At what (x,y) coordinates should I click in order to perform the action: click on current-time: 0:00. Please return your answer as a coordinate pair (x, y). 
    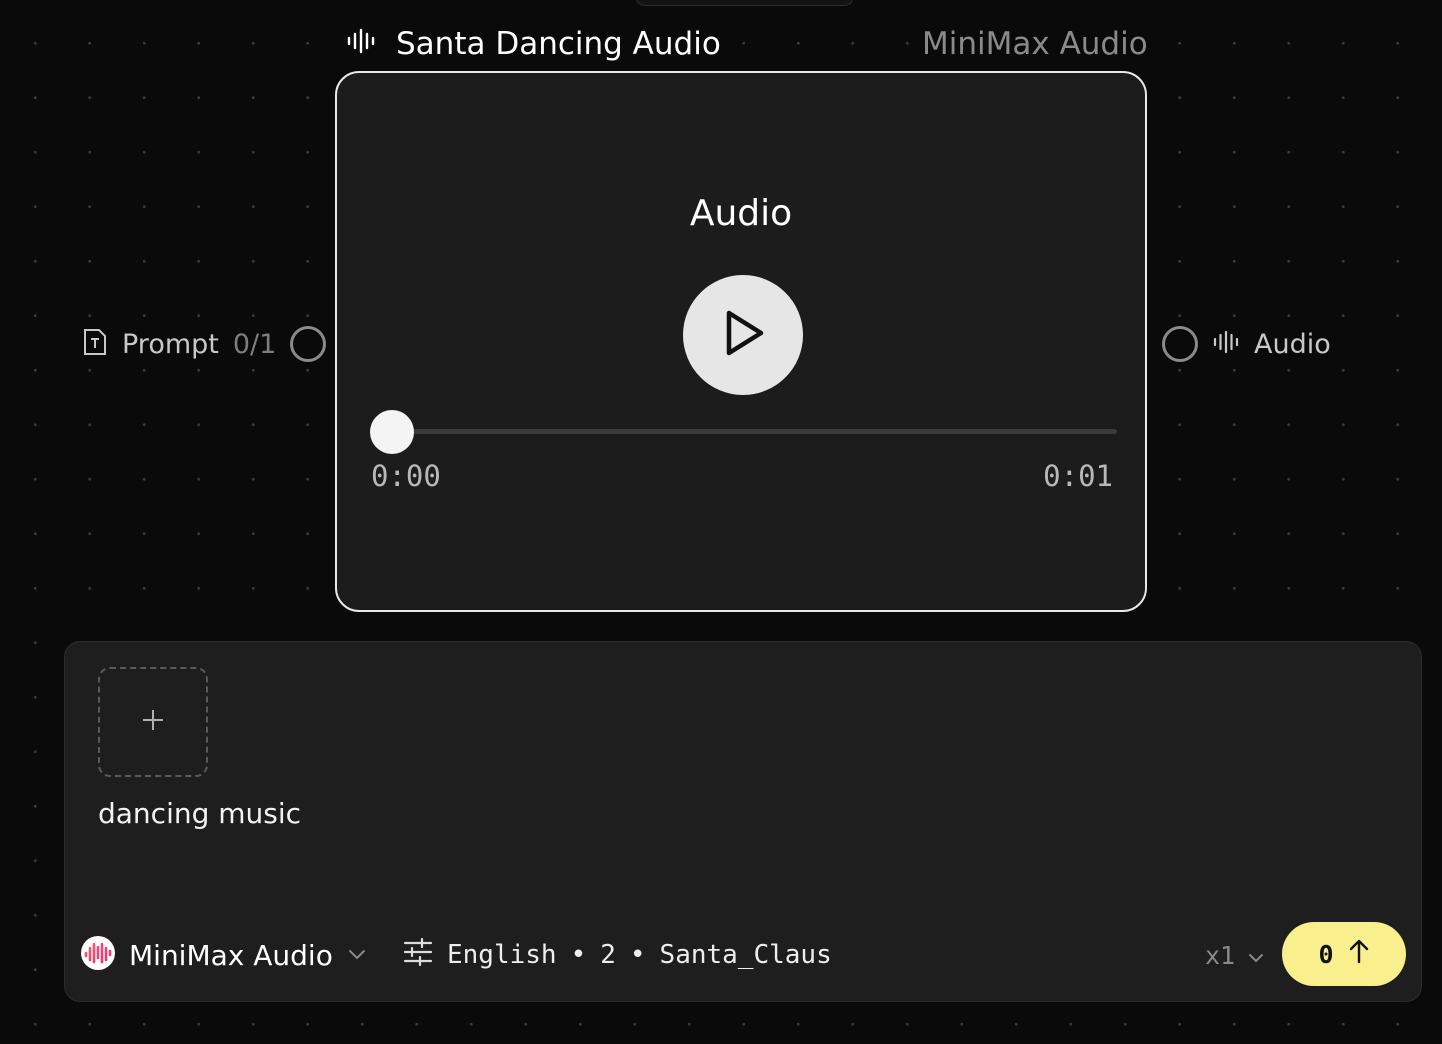
    Looking at the image, I should click on (406, 476).